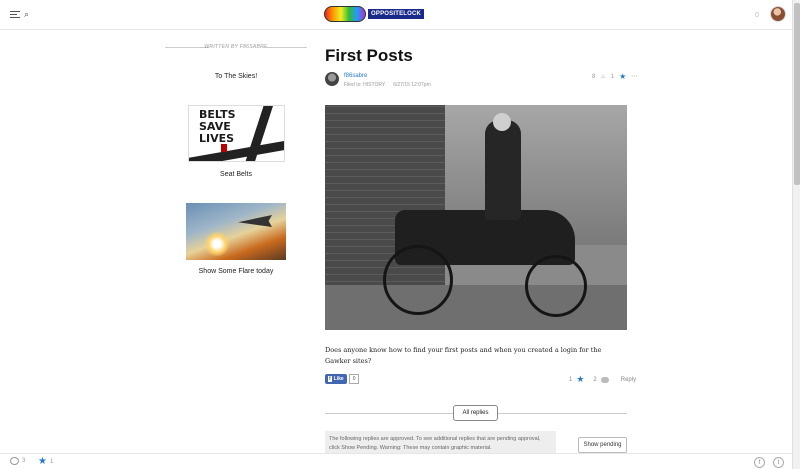  What do you see at coordinates (369, 56) in the screenshot?
I see `post-title: First Posts` at bounding box center [369, 56].